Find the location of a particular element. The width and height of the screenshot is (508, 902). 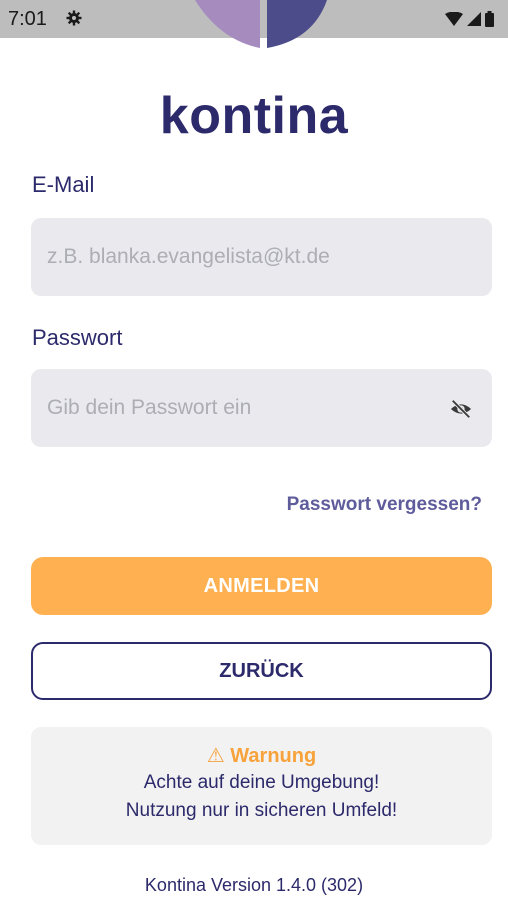

warning-line-1: Achte auf deine Umgebung! is located at coordinates (261, 782).